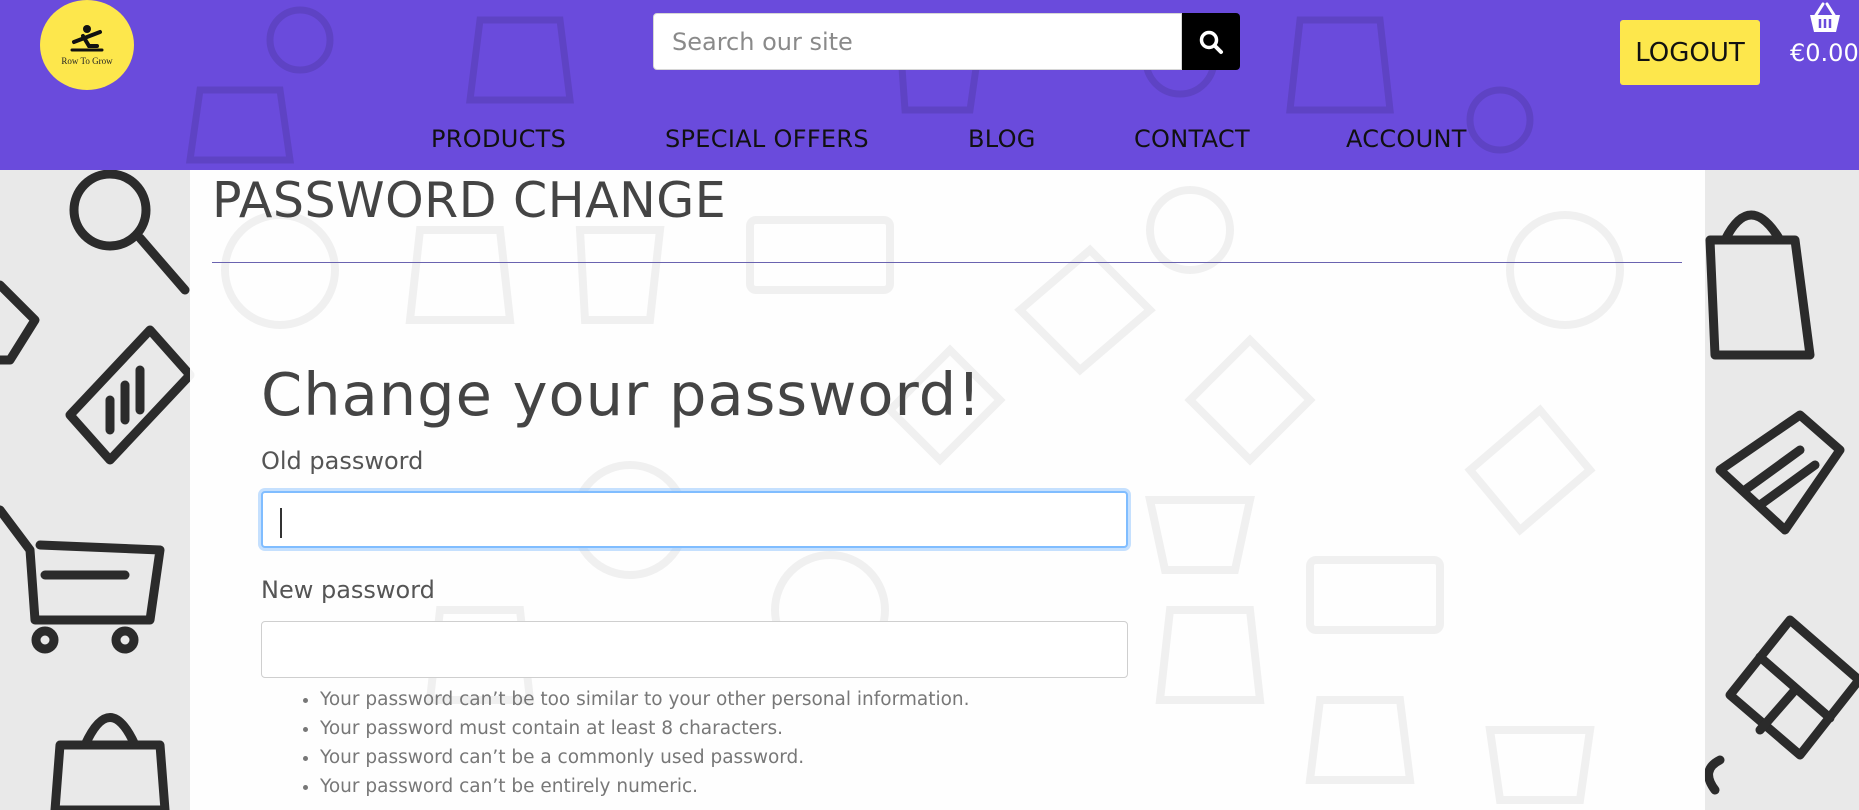 Image resolution: width=1859 pixels, height=810 pixels. Describe the element at coordinates (947, 262) in the screenshot. I see `title-divider` at that location.